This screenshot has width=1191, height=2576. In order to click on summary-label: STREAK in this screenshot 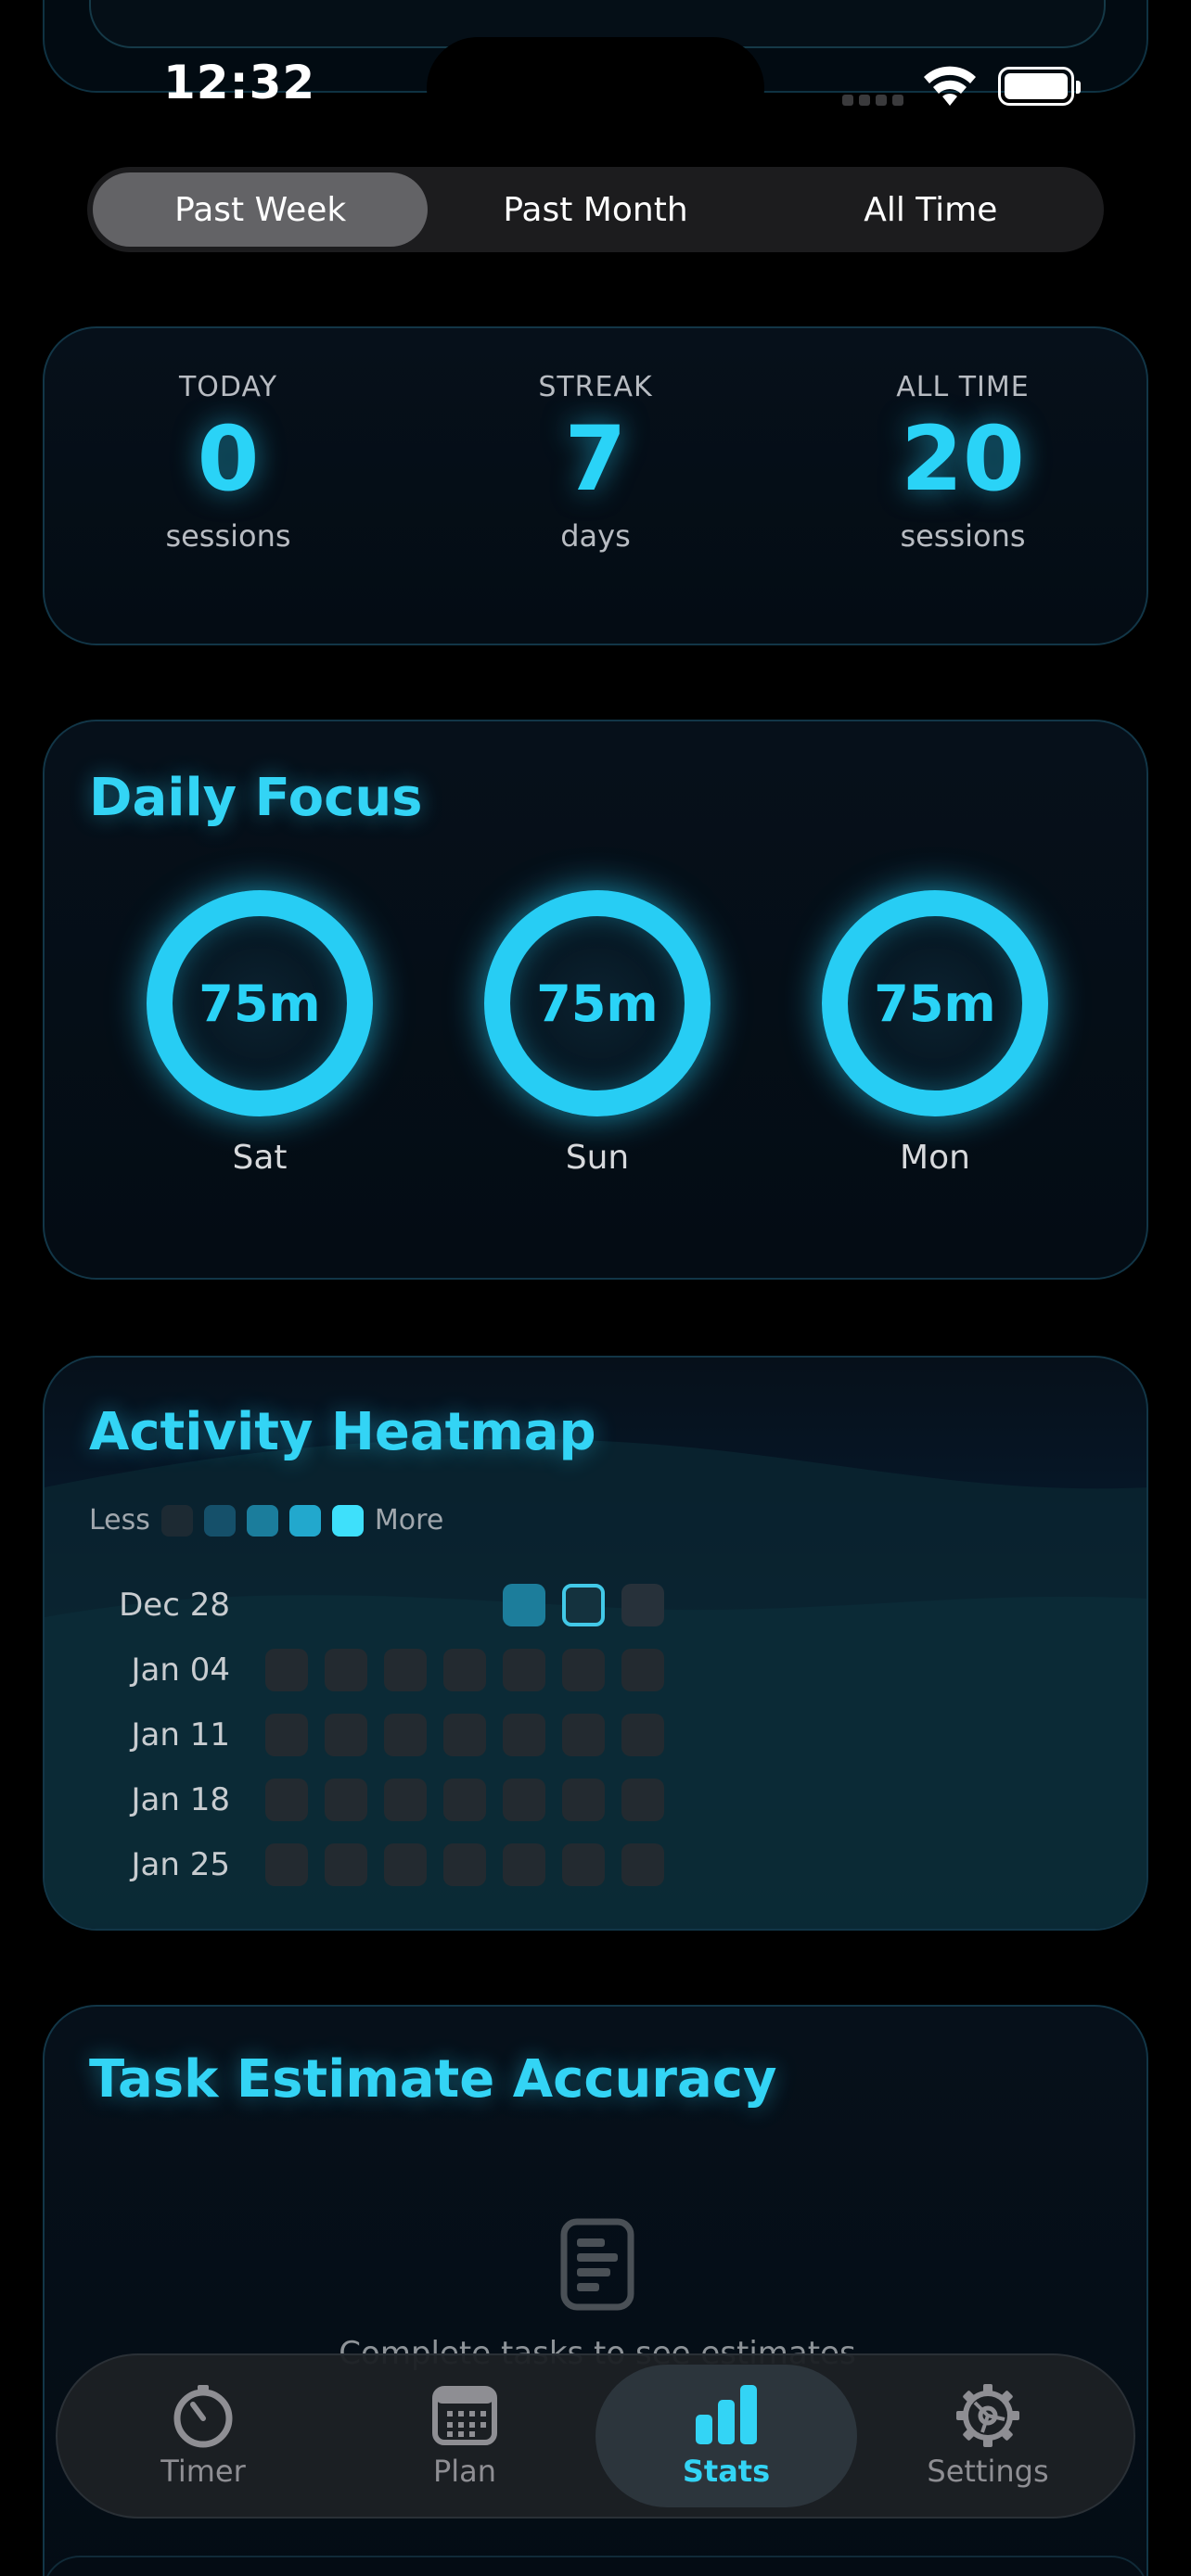, I will do `click(595, 387)`.